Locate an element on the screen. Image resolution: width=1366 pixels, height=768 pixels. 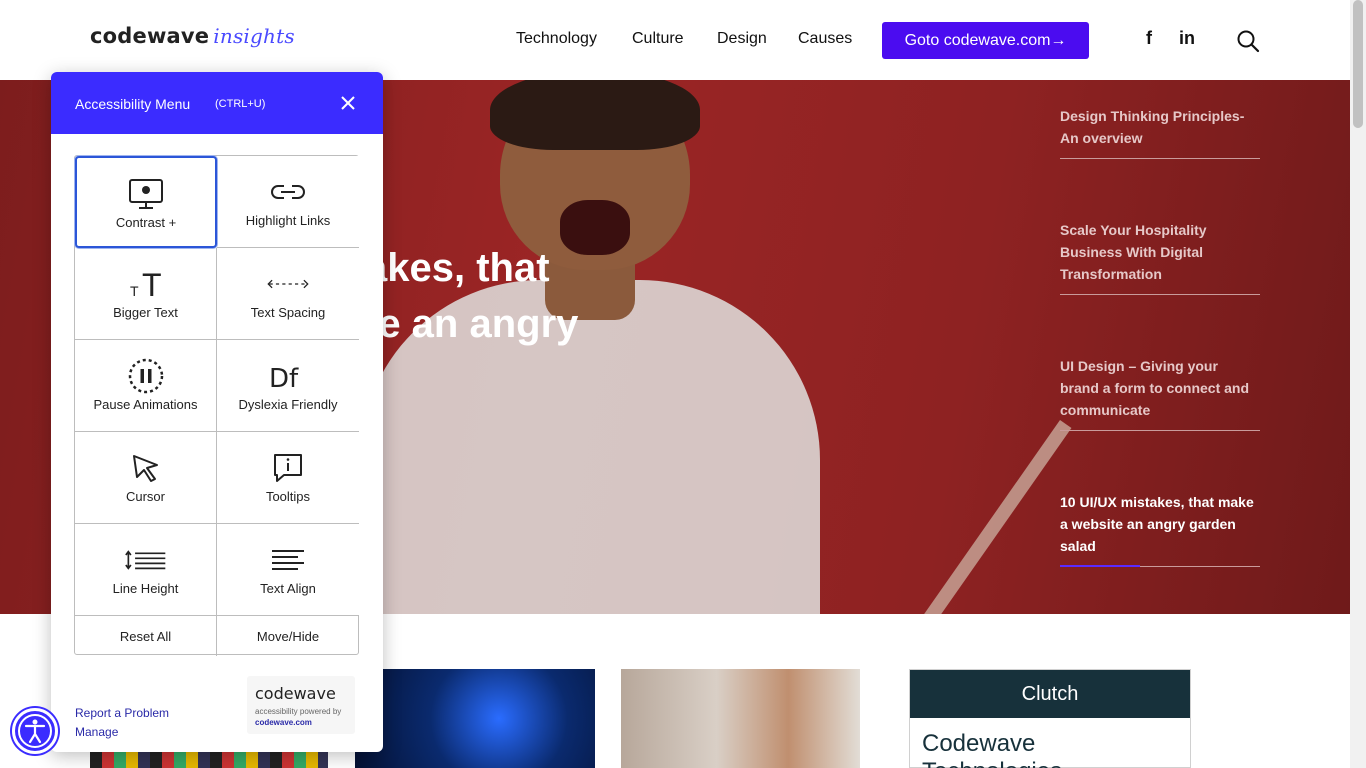
dyslexia-glyph: Df is located at coordinates (284, 378).